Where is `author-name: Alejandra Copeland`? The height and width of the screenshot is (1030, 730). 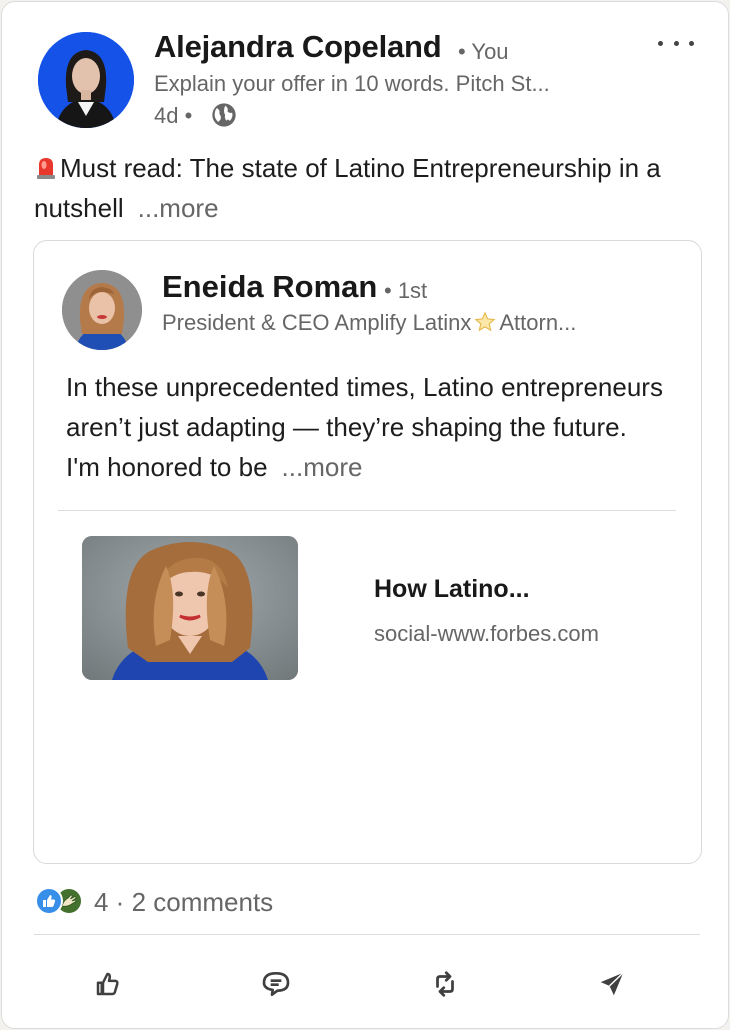
author-name: Alejandra Copeland is located at coordinates (298, 47).